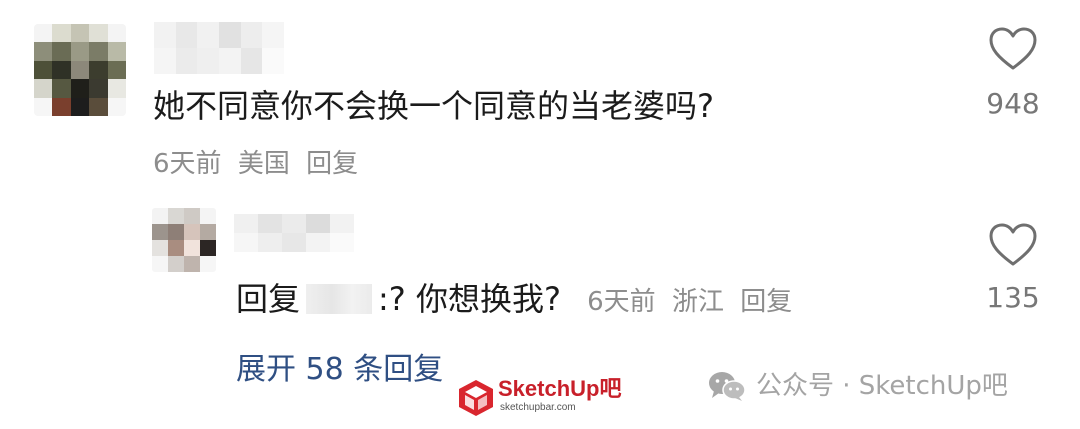 Image resolution: width=1080 pixels, height=429 pixels. Describe the element at coordinates (294, 233) in the screenshot. I see `replier-name-blurred` at that location.